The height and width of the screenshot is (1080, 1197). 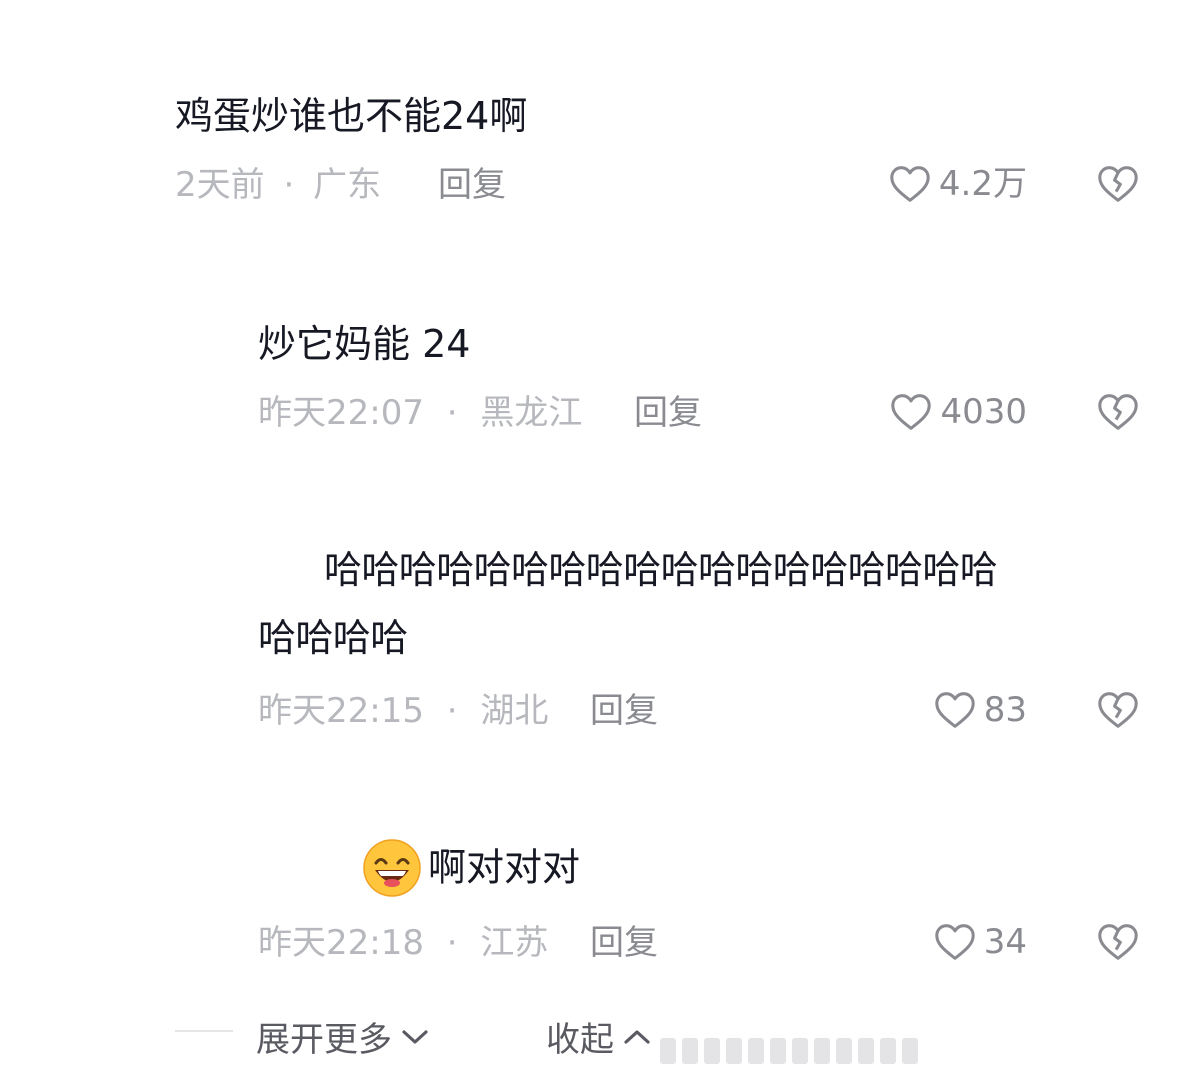 I want to click on like-button: 34, so click(x=979, y=942).